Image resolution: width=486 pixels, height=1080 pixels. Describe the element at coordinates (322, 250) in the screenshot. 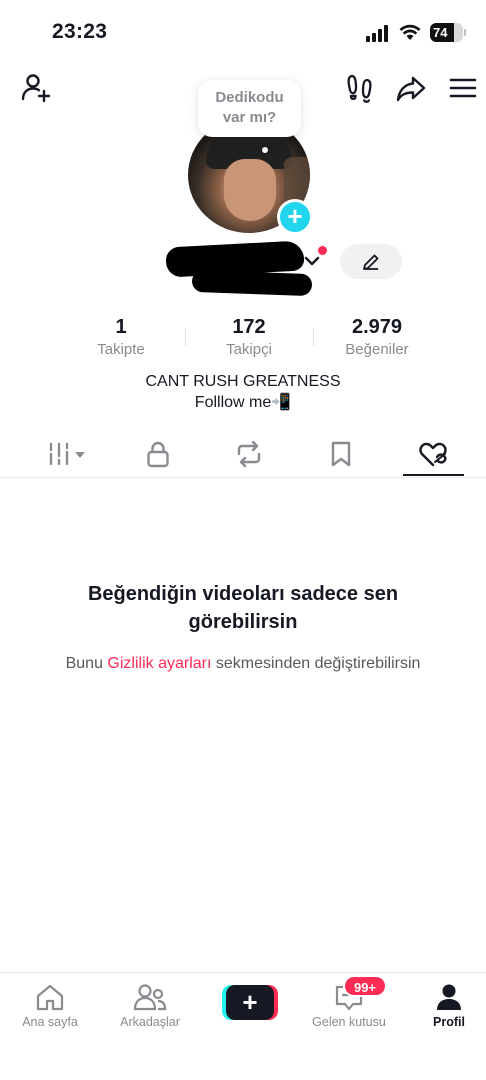

I see `notification-dot` at that location.